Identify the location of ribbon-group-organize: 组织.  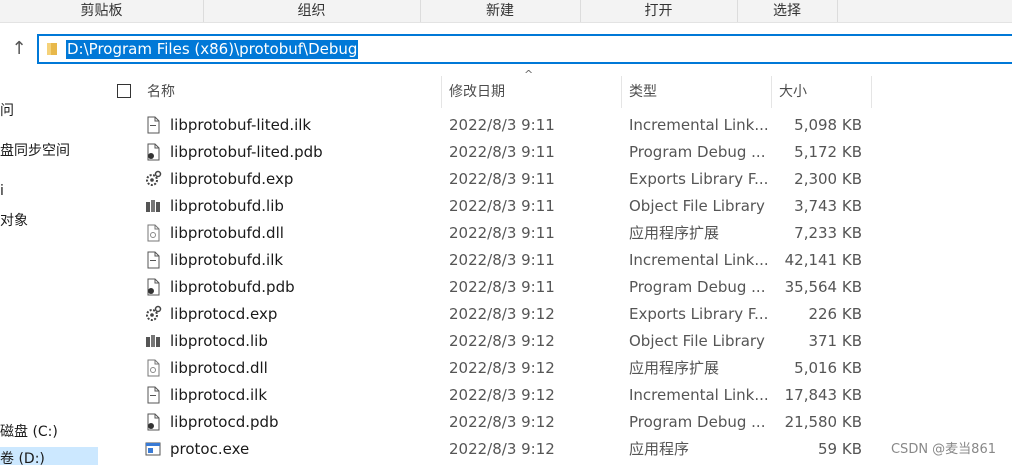
(312, 11).